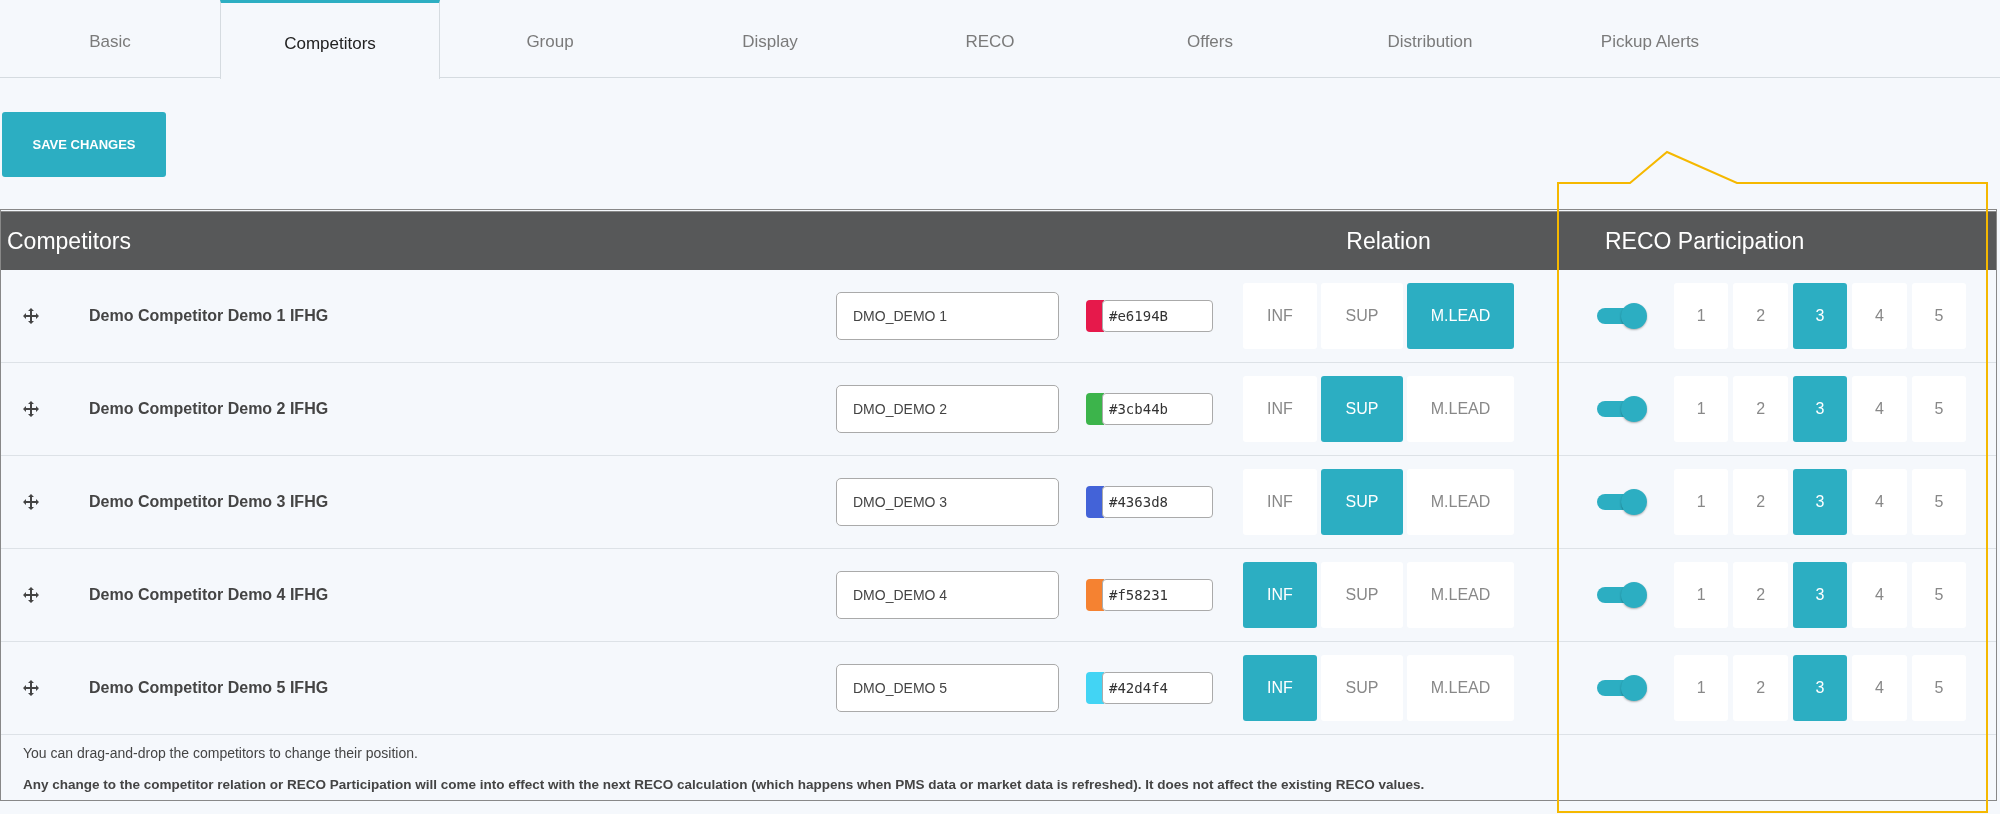  I want to click on tab: Basic, so click(110, 39).